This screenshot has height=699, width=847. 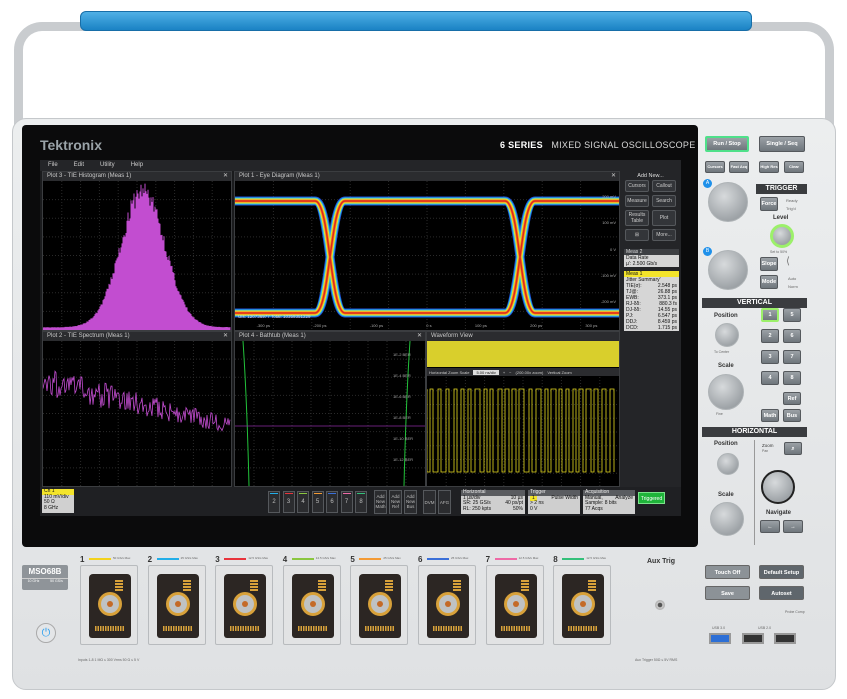 I want to click on waveform-overview, so click(x=523, y=354).